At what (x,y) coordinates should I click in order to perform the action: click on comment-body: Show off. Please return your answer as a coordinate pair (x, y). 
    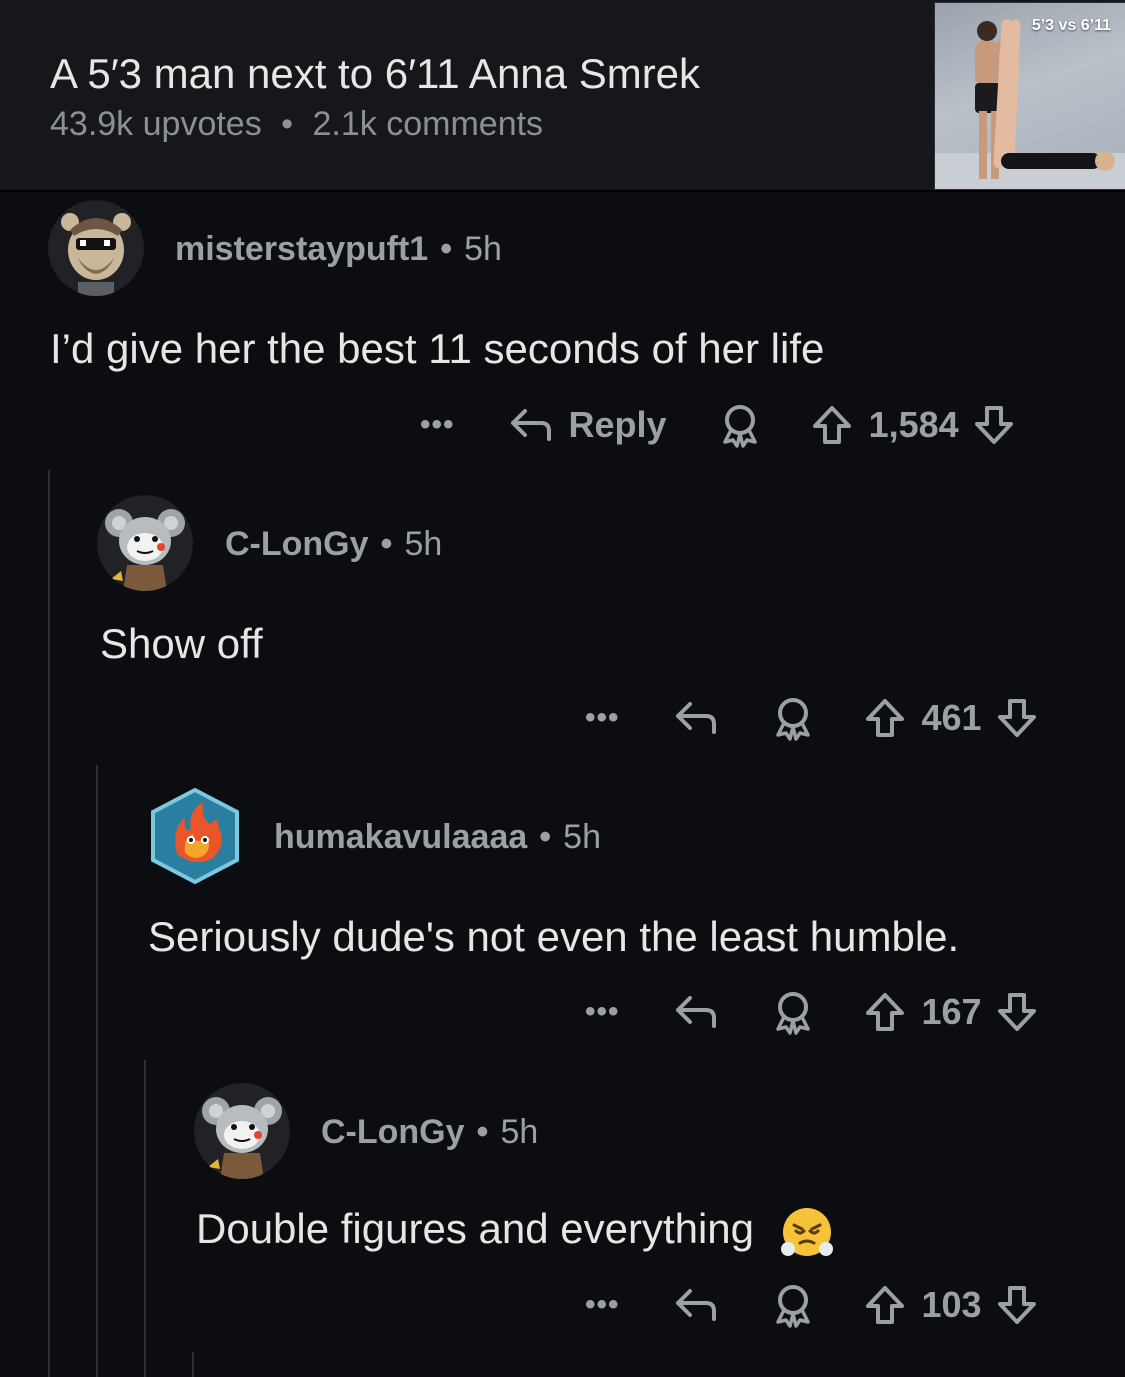
    Looking at the image, I should click on (181, 643).